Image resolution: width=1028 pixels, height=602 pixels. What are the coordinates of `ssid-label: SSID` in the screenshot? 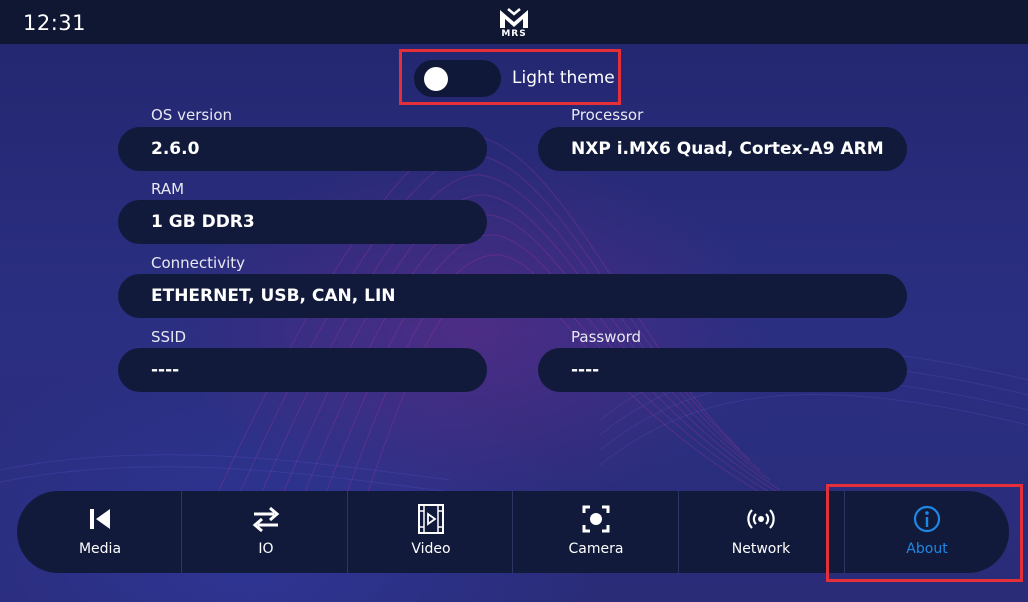 It's located at (169, 337).